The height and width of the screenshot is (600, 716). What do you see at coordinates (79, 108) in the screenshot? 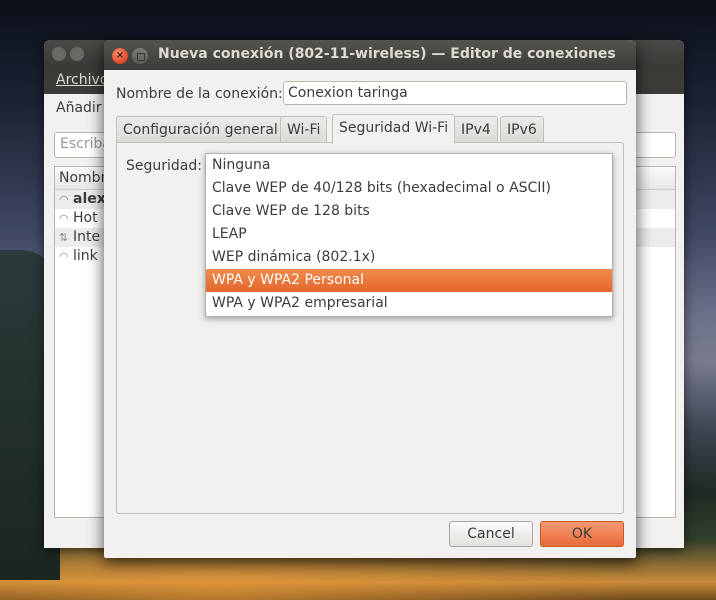
I see `add-connection-button: Añadir` at bounding box center [79, 108].